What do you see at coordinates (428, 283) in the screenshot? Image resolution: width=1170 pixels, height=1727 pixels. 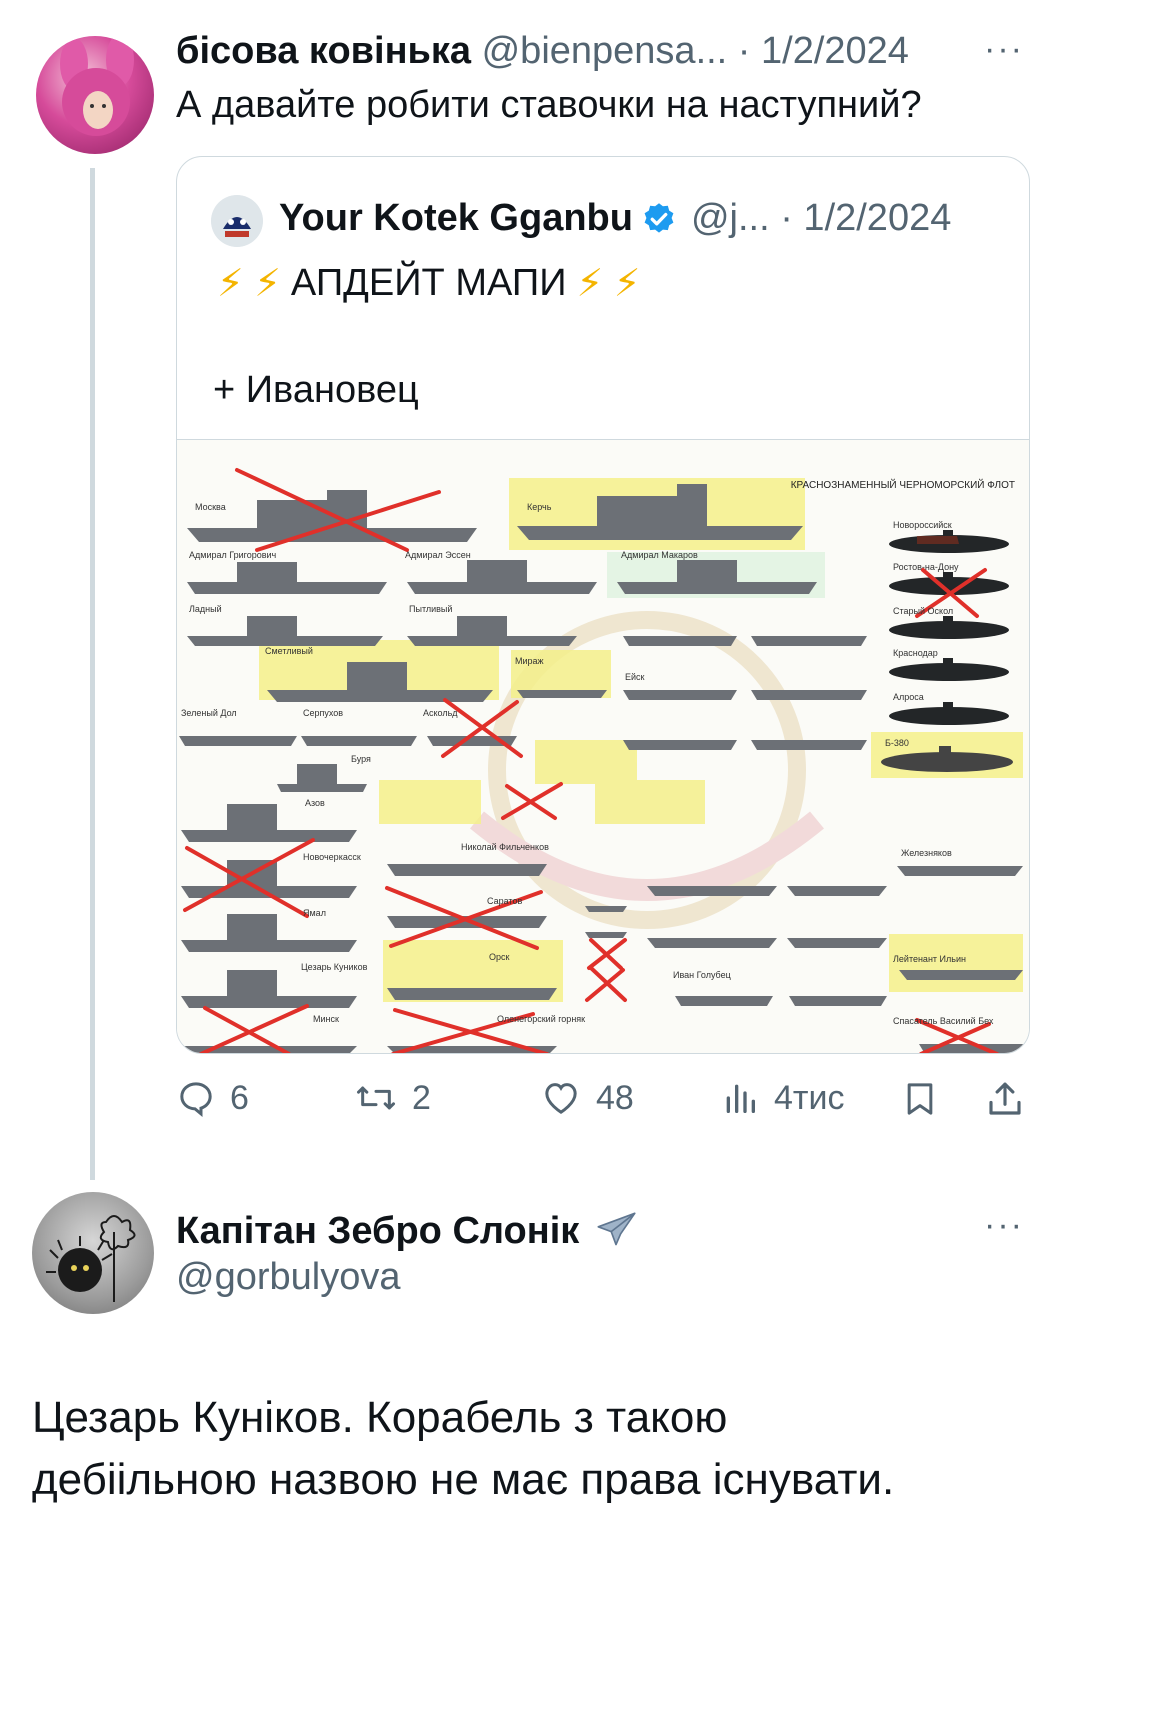 I see `quoted-headline: АПДЕЙТ МАПИ` at bounding box center [428, 283].